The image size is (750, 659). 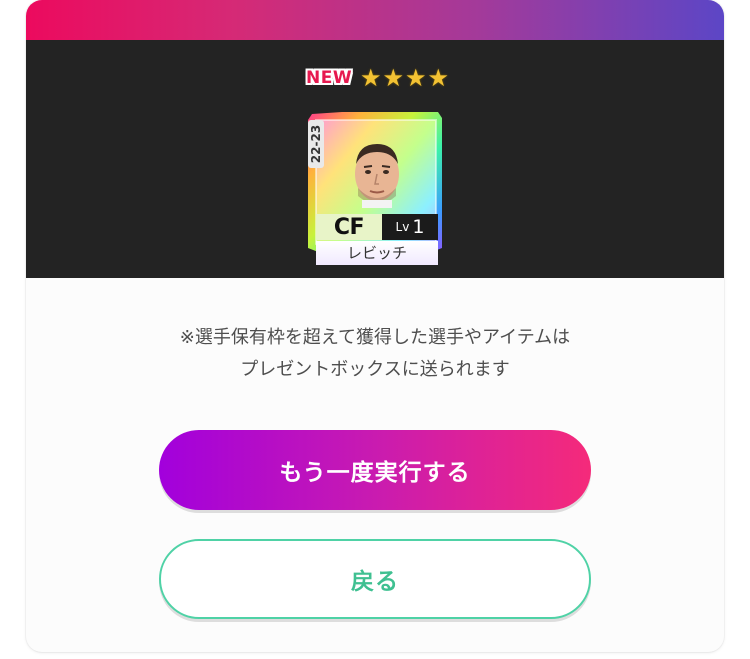 I want to click on back-button: 戻る, so click(x=375, y=579).